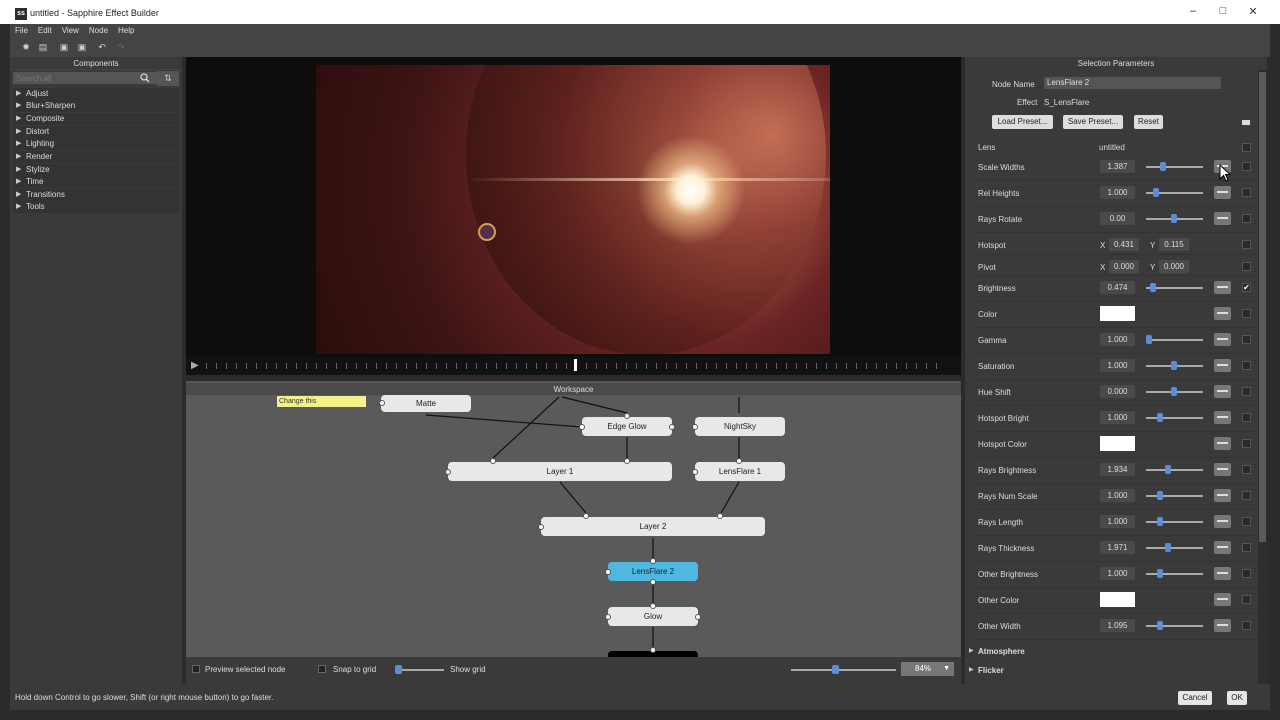  Describe the element at coordinates (45, 30) in the screenshot. I see `menu-edit: Edit` at that location.